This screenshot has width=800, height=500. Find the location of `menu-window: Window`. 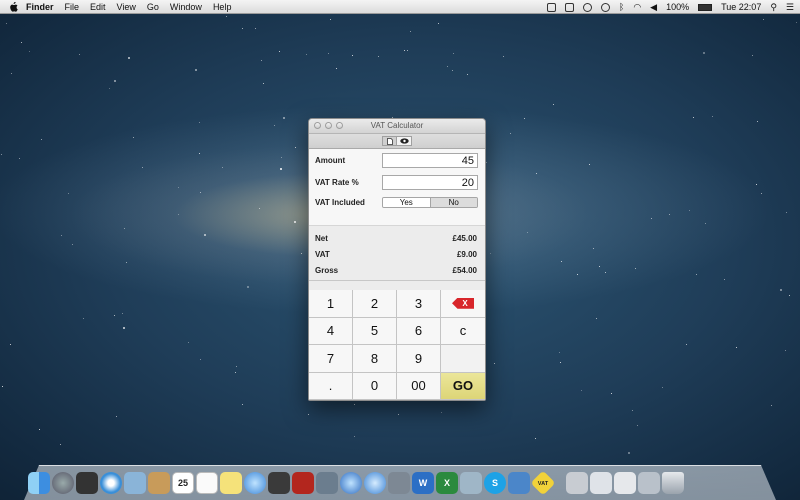

menu-window: Window is located at coordinates (186, 7).